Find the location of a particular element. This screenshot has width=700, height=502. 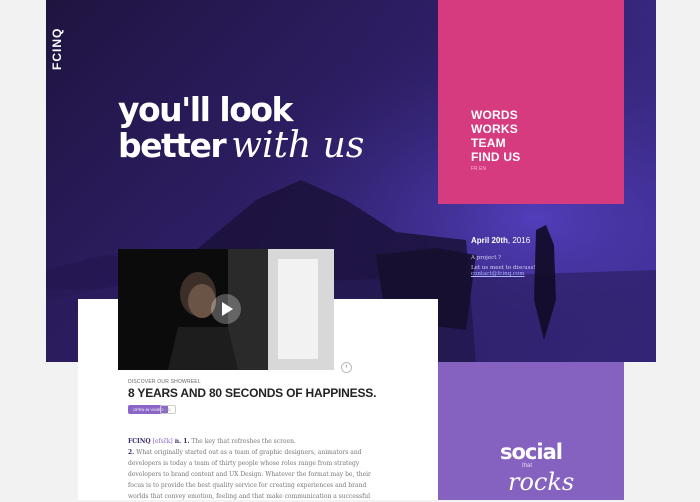

social-section: social that rocks is located at coordinates (531, 431).